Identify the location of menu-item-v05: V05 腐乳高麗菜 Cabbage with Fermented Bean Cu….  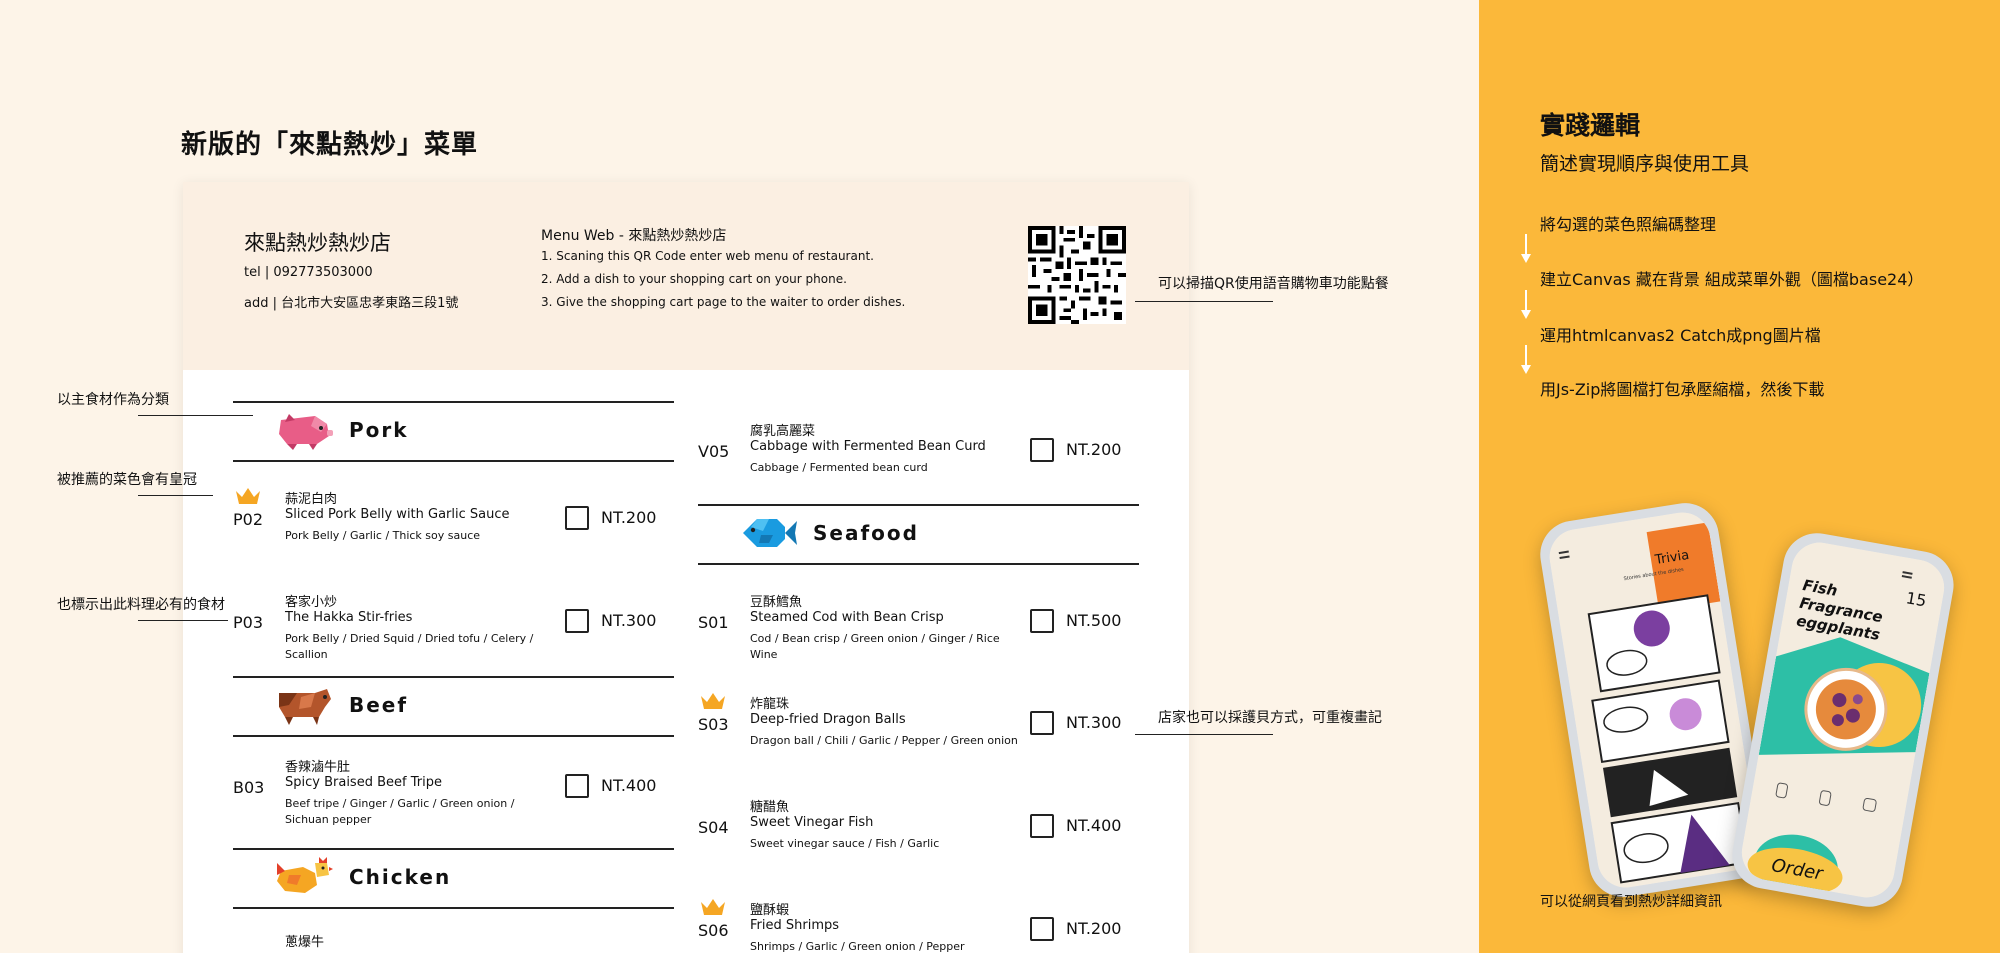
(918, 455).